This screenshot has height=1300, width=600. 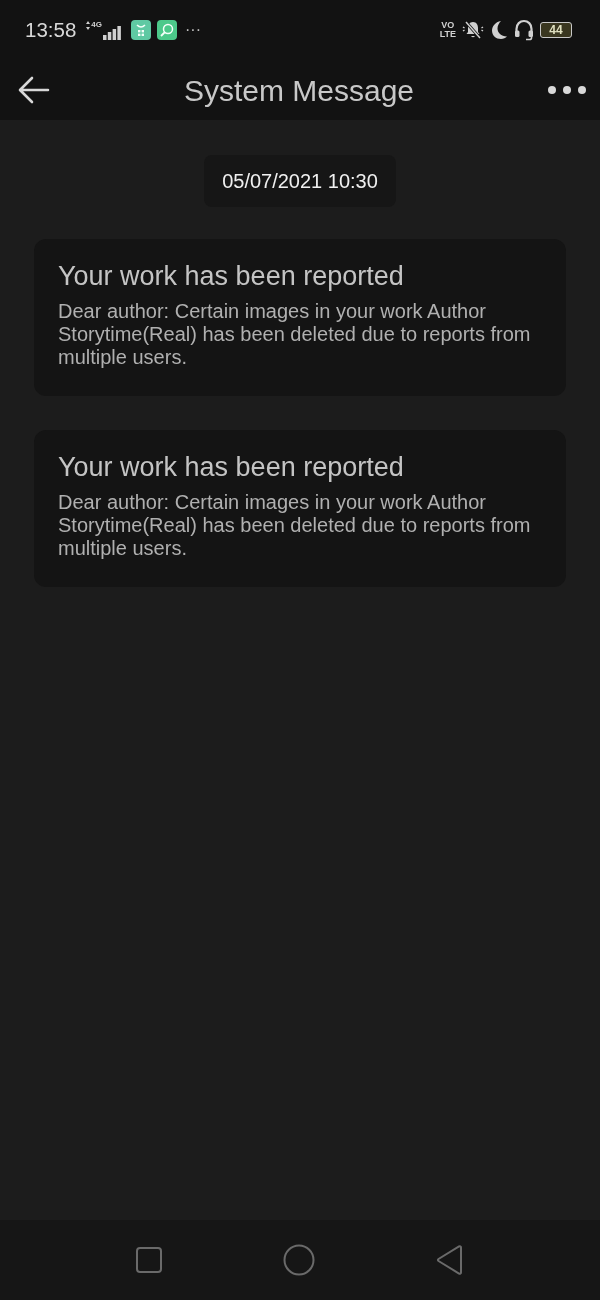 I want to click on more-icon, so click(x=567, y=90).